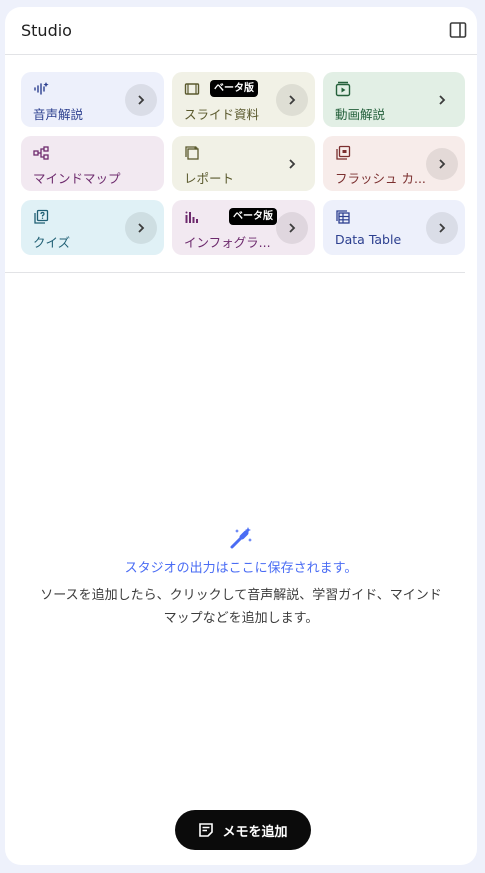 This screenshot has width=485, height=873. I want to click on tile-quiz: クイズ, so click(92, 227).